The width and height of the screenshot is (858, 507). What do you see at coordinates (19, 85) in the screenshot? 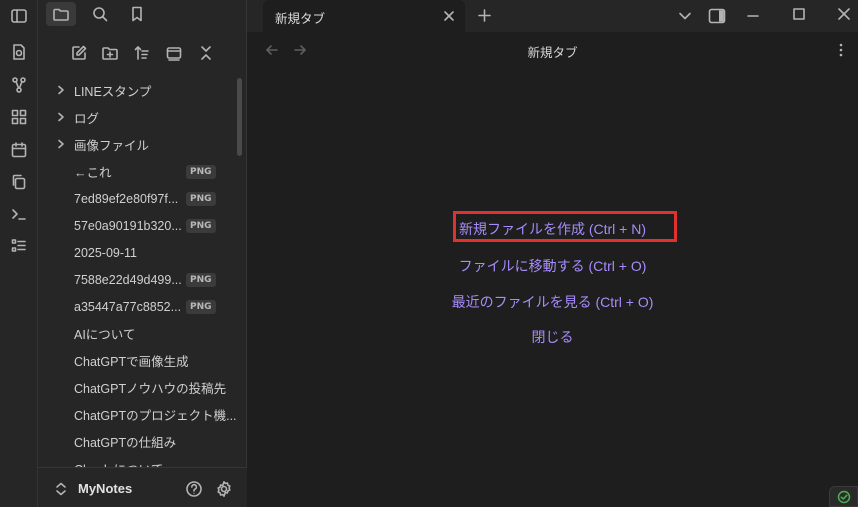
I see `graph-view-icon` at bounding box center [19, 85].